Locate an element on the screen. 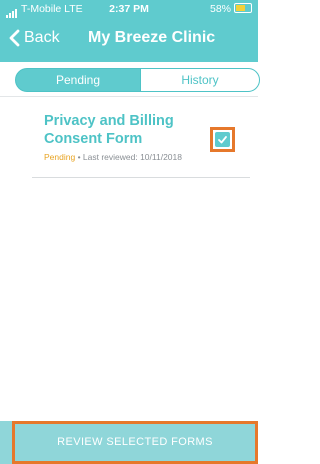 The image size is (320, 464). page-title: My Breeze Clinic is located at coordinates (152, 37).